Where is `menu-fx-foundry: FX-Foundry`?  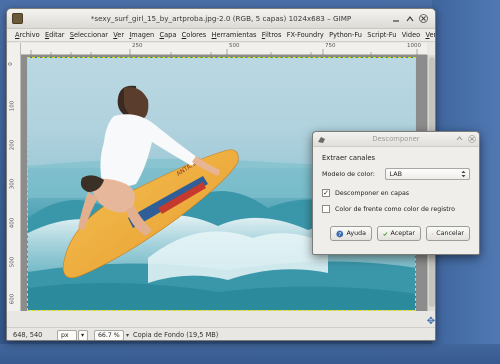 menu-fx-foundry: FX-Foundry is located at coordinates (305, 35).